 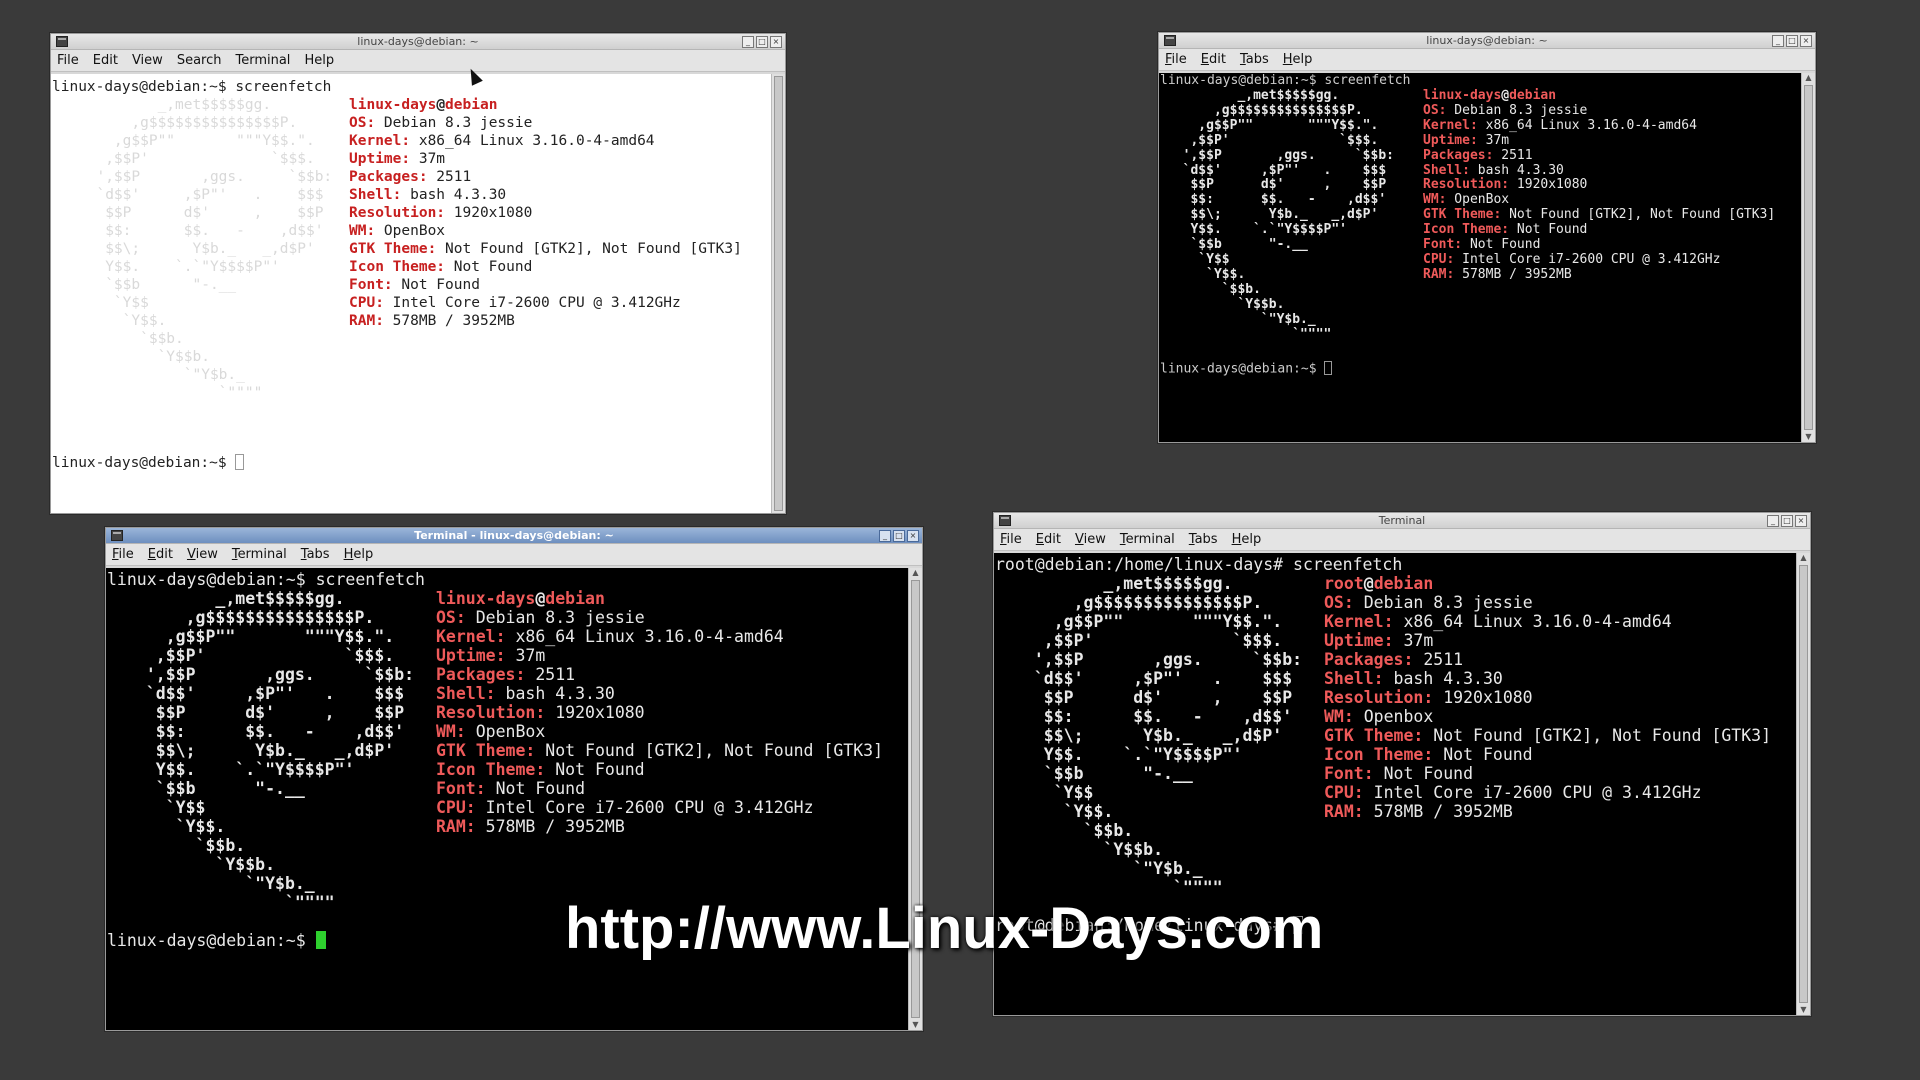 What do you see at coordinates (1273, 125) in the screenshot?
I see `logo-line: ,g$$P"" """Y$$.".` at bounding box center [1273, 125].